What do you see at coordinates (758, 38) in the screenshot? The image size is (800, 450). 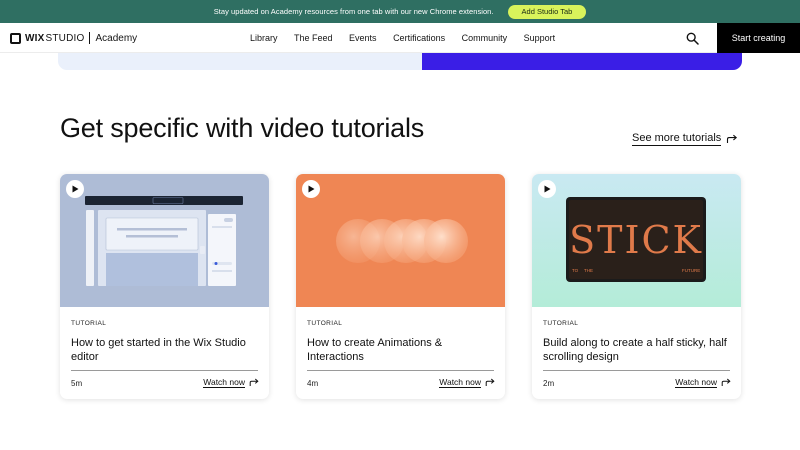 I see `start-creating-button: Start creating` at bounding box center [758, 38].